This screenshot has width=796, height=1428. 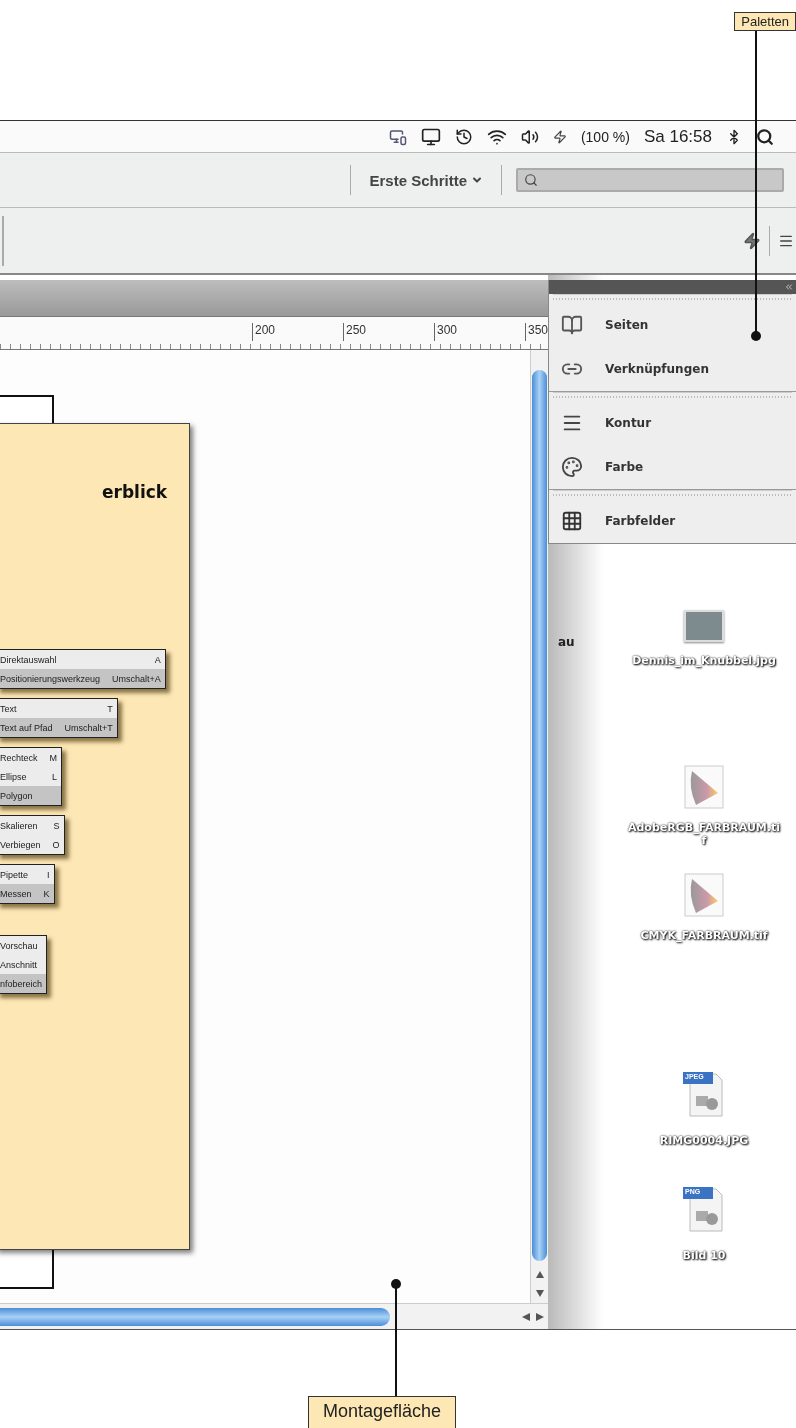 What do you see at coordinates (23, 945) in the screenshot?
I see `menu-item: Vorschau` at bounding box center [23, 945].